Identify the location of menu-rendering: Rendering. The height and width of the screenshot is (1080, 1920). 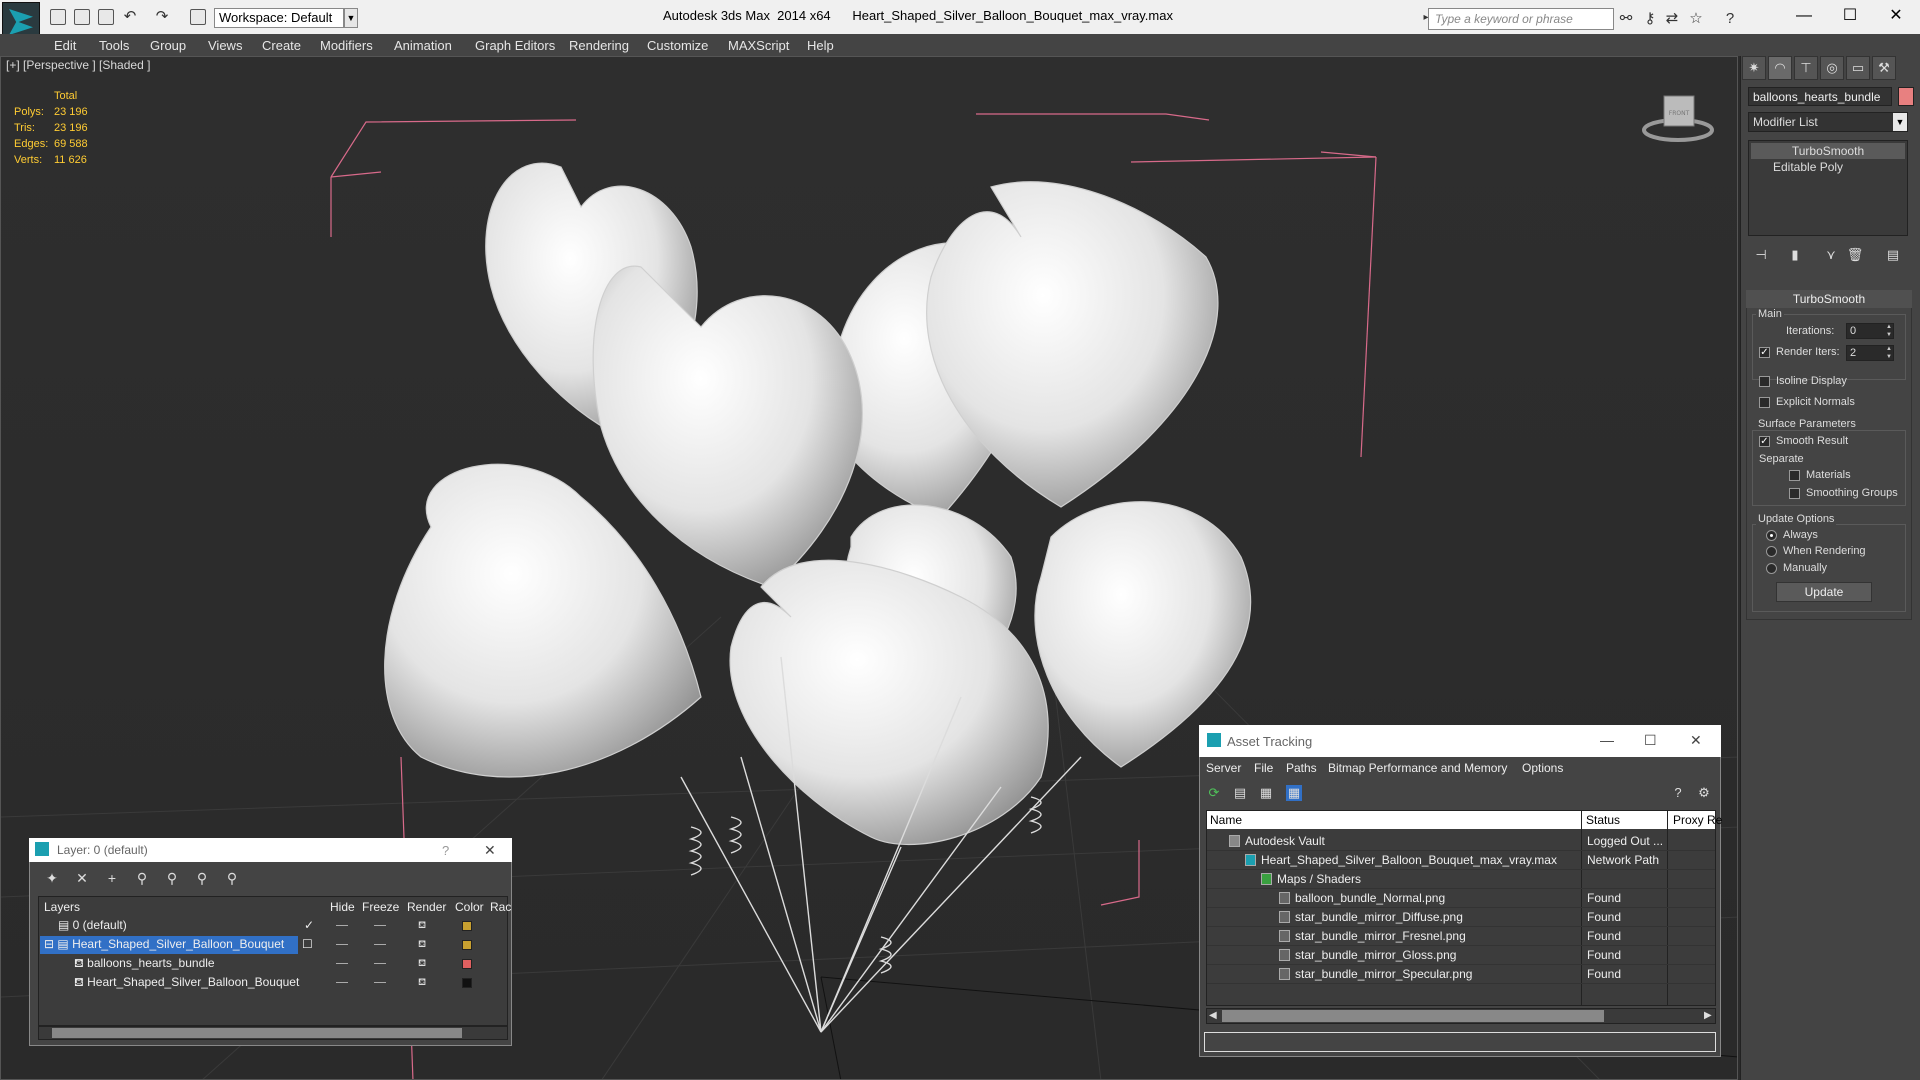
(599, 45).